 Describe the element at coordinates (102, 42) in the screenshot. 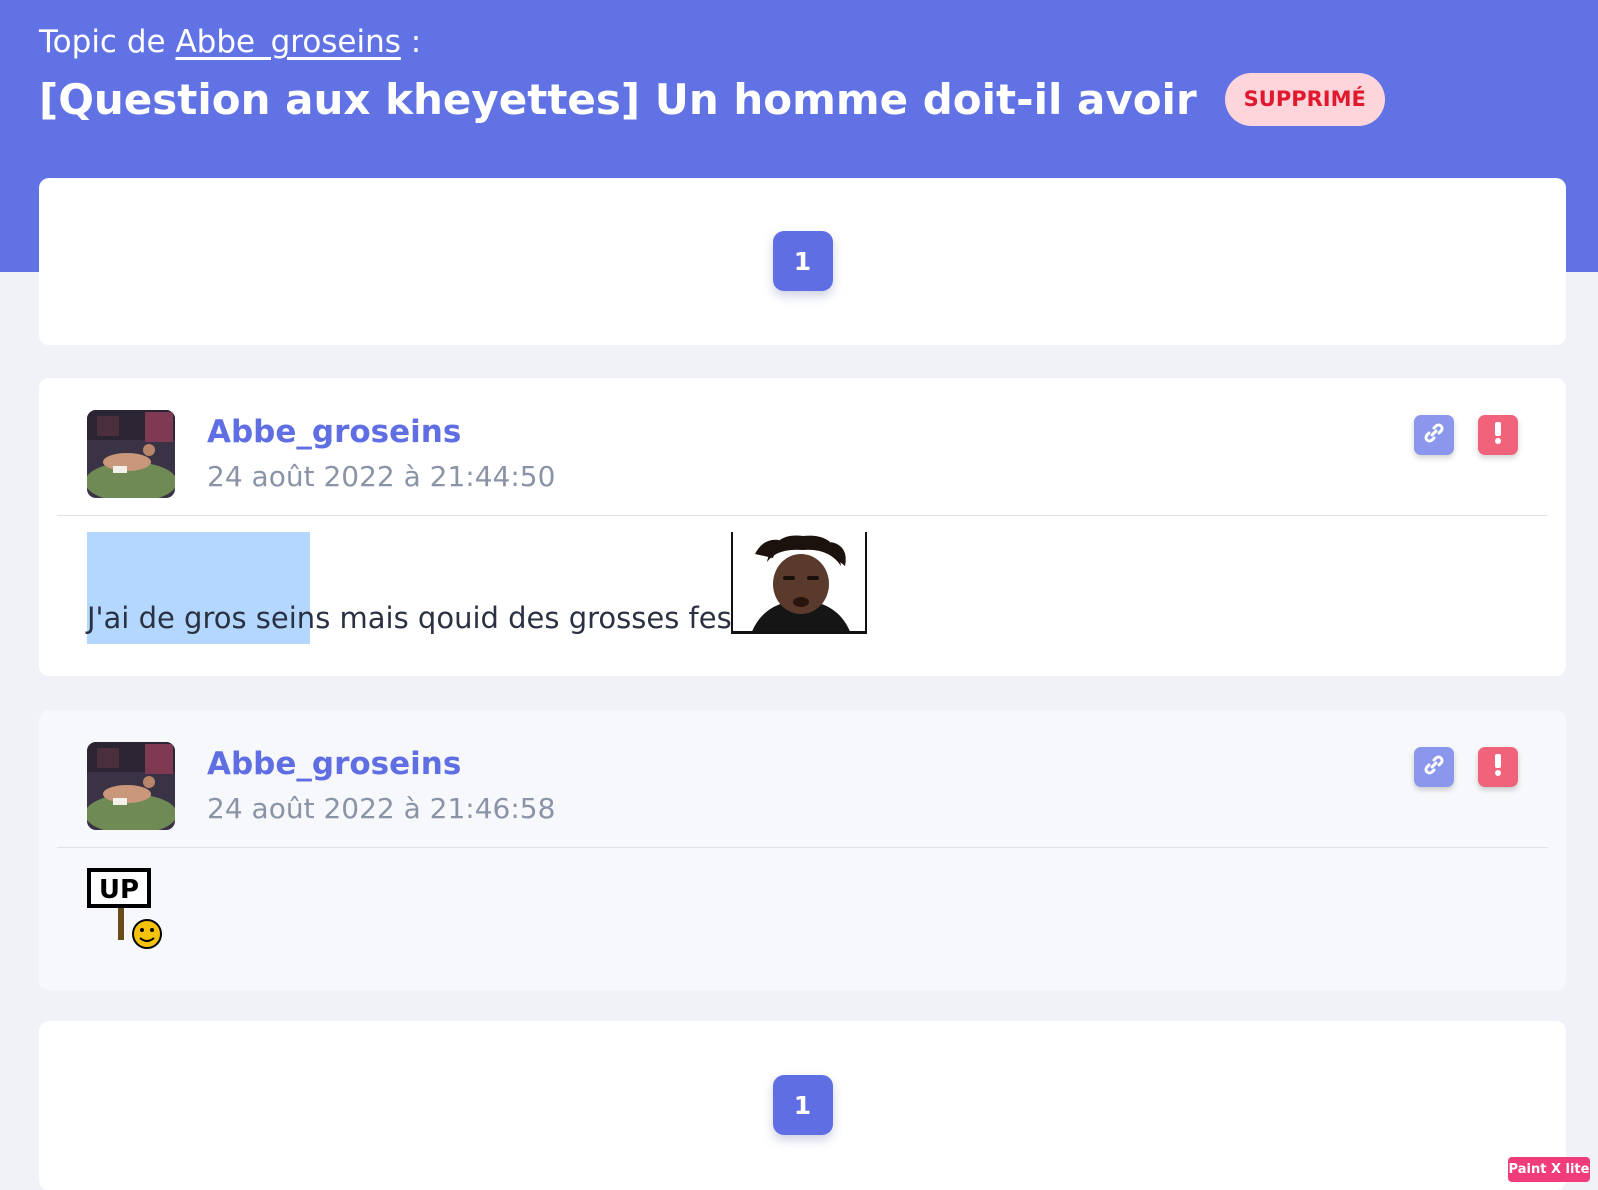

I see `topic-prefix: Topic de` at that location.